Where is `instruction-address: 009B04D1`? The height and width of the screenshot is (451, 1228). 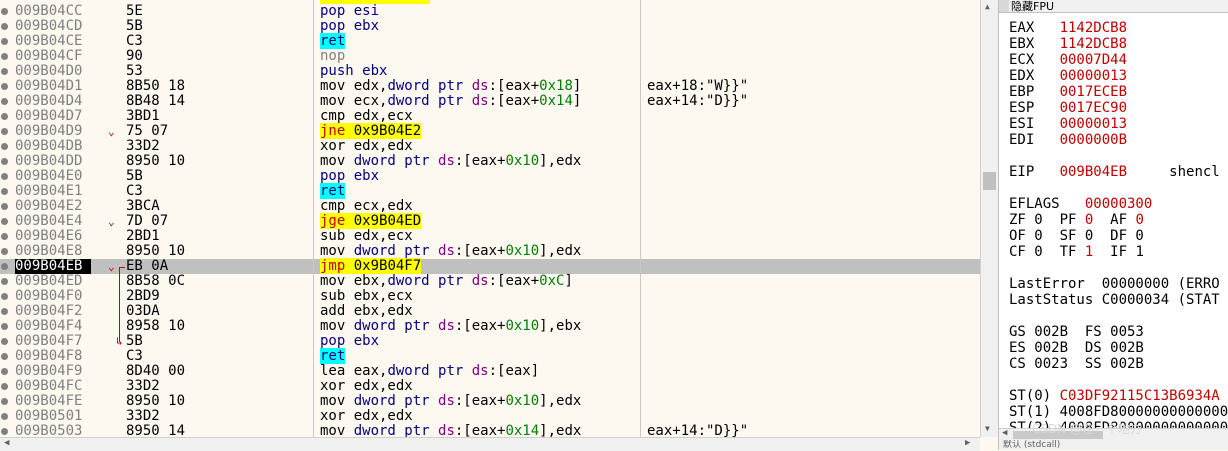
instruction-address: 009B04D1 is located at coordinates (53, 86).